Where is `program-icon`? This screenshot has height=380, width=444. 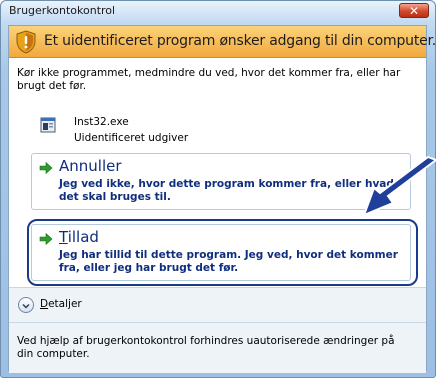 program-icon is located at coordinates (48, 125).